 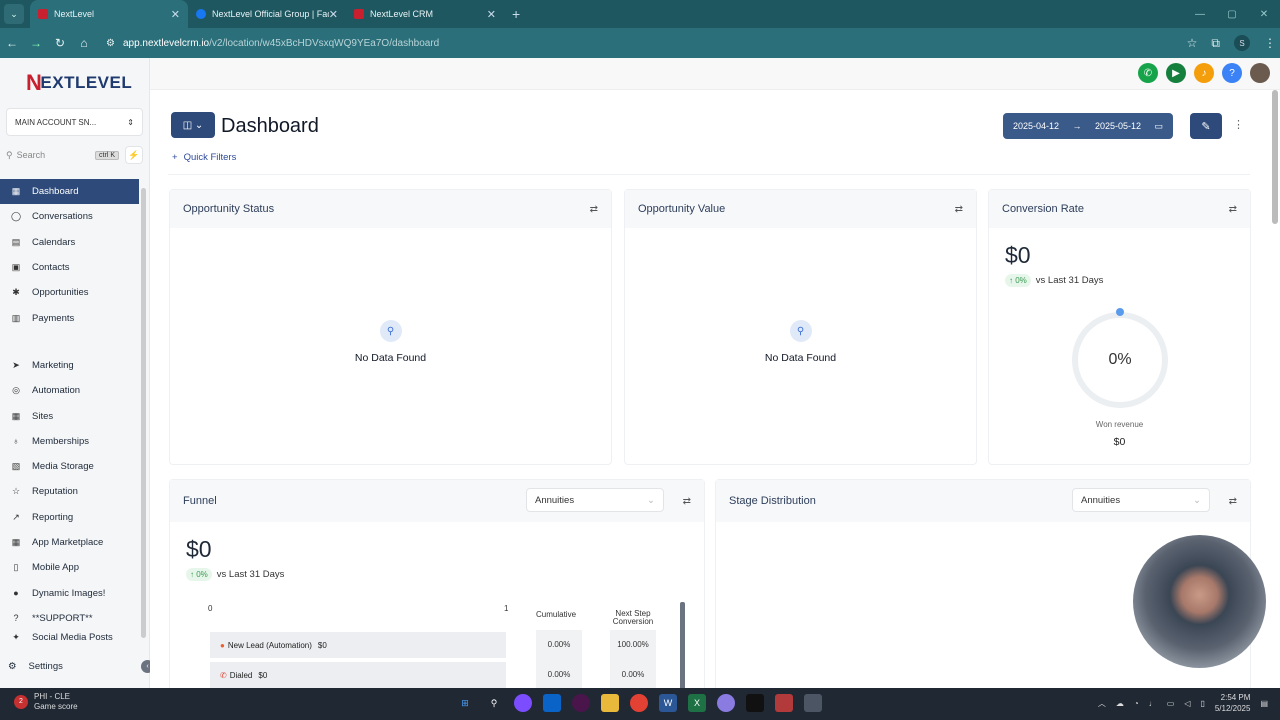 I want to click on sidebar-search: ⚲ Search ctrl K, so click(x=62, y=155).